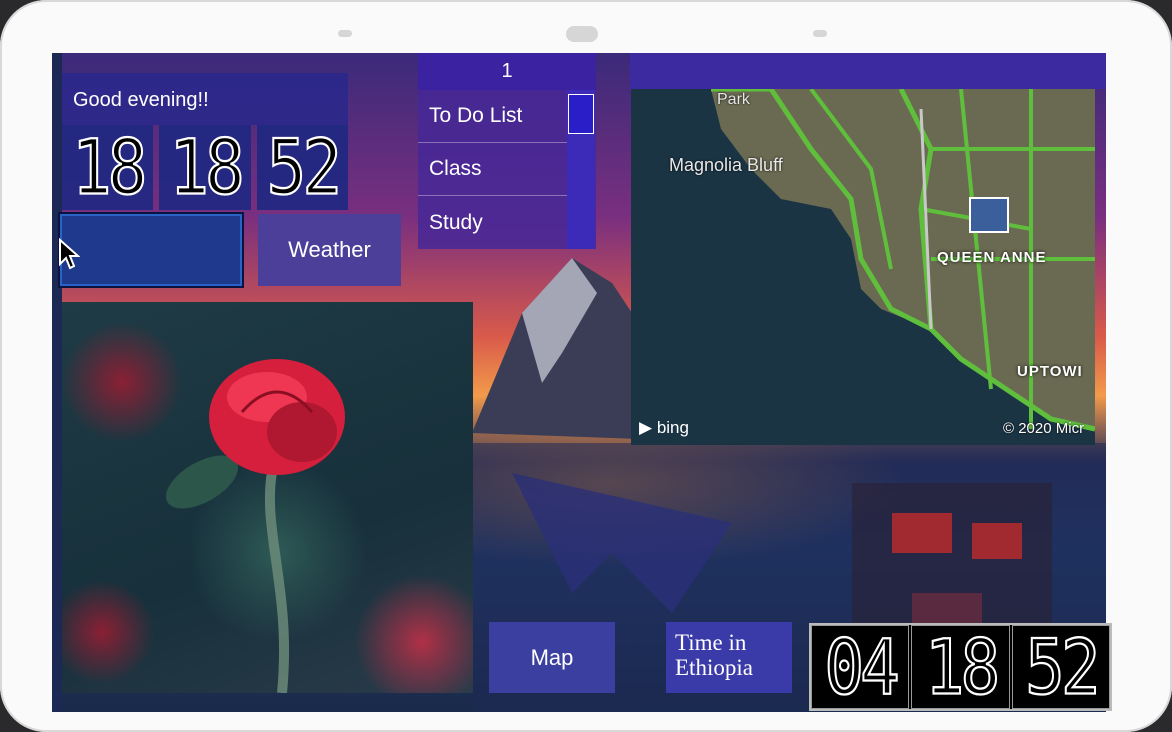 The width and height of the screenshot is (1172, 732). I want to click on sensor-left, so click(345, 33).